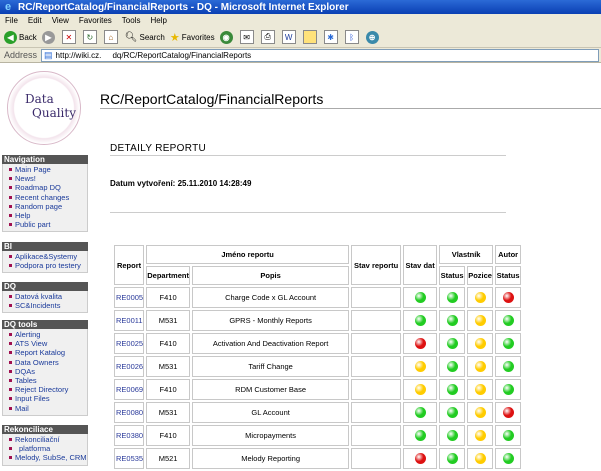 The image size is (601, 471). What do you see at coordinates (45, 305) in the screenshot?
I see `sidebar-item-sc-incidents: SC&Incidents` at bounding box center [45, 305].